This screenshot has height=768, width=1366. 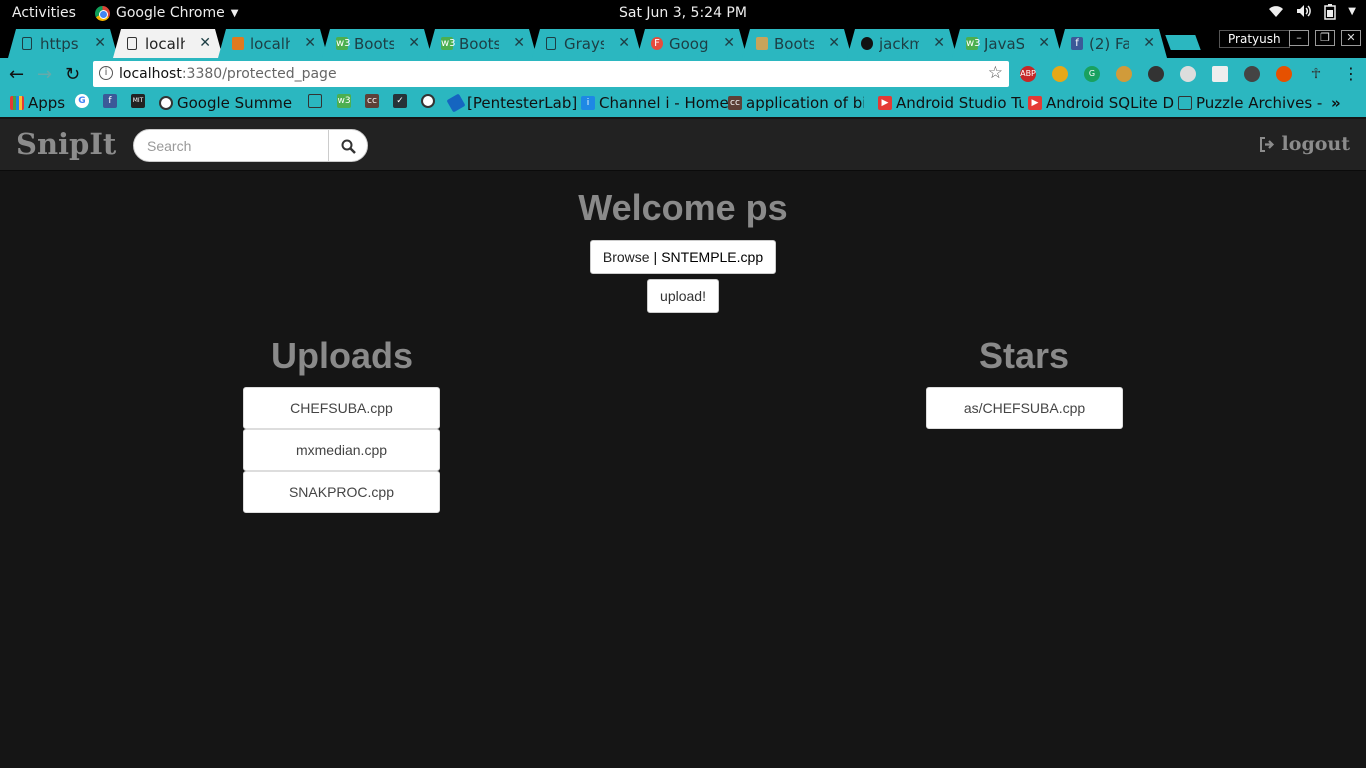 What do you see at coordinates (1330, 14) in the screenshot?
I see `battery-icon` at bounding box center [1330, 14].